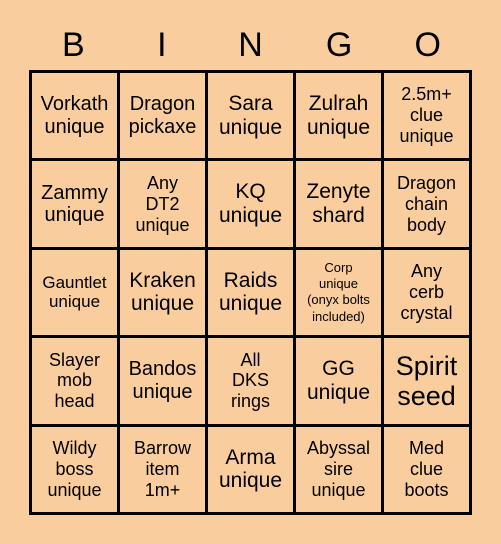 This screenshot has width=501, height=544. I want to click on bingo-cell-label: Kraken unique, so click(162, 292).